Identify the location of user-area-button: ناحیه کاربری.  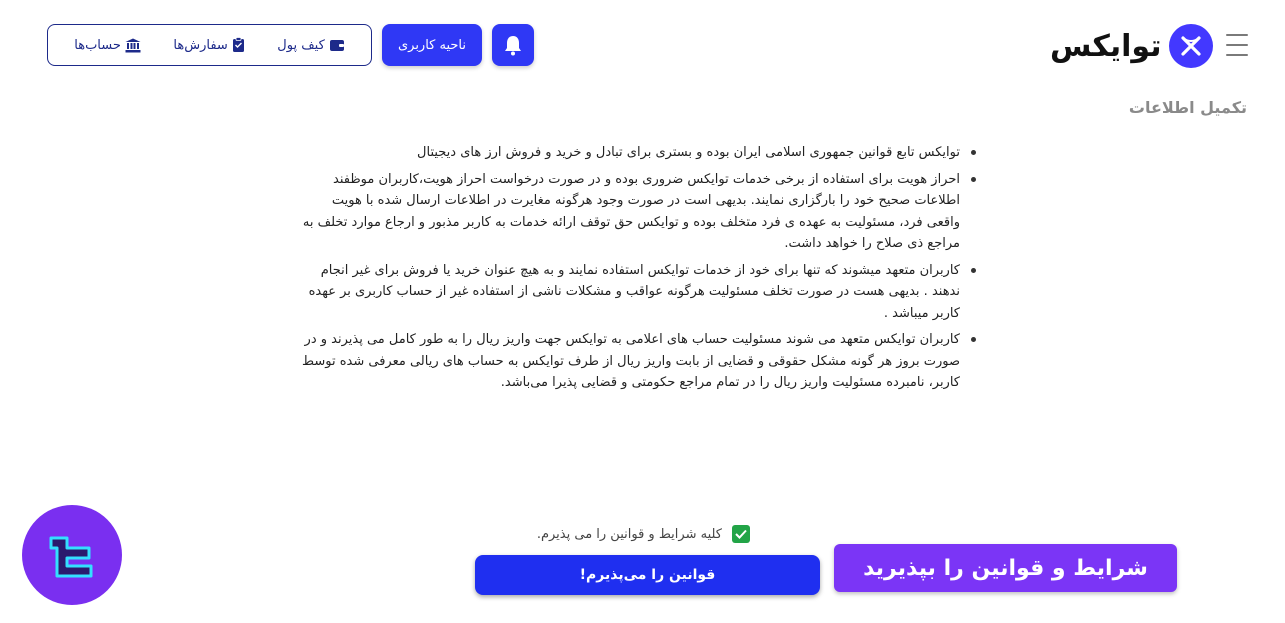
(432, 45).